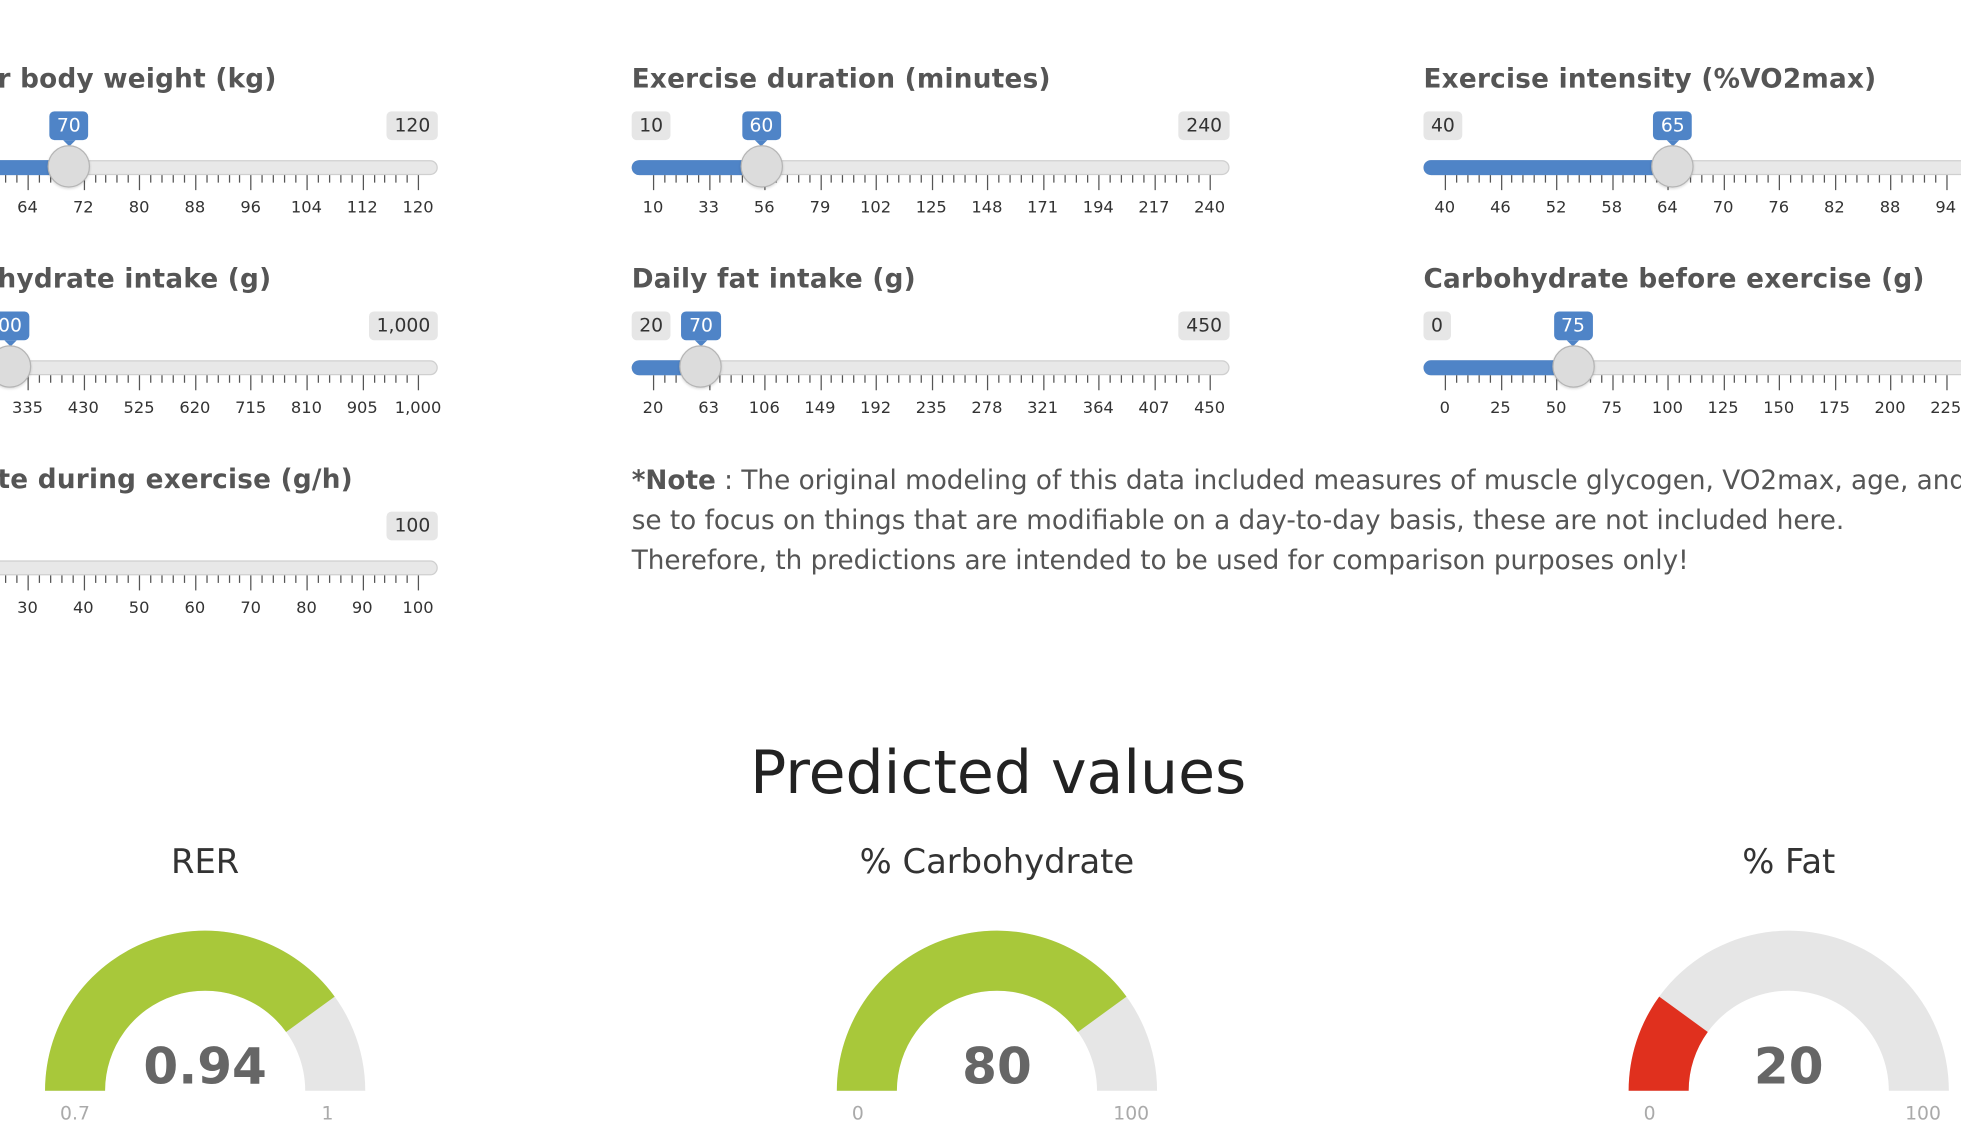  I want to click on carbohydrate-intake-tick-label: 1,000, so click(418, 408).